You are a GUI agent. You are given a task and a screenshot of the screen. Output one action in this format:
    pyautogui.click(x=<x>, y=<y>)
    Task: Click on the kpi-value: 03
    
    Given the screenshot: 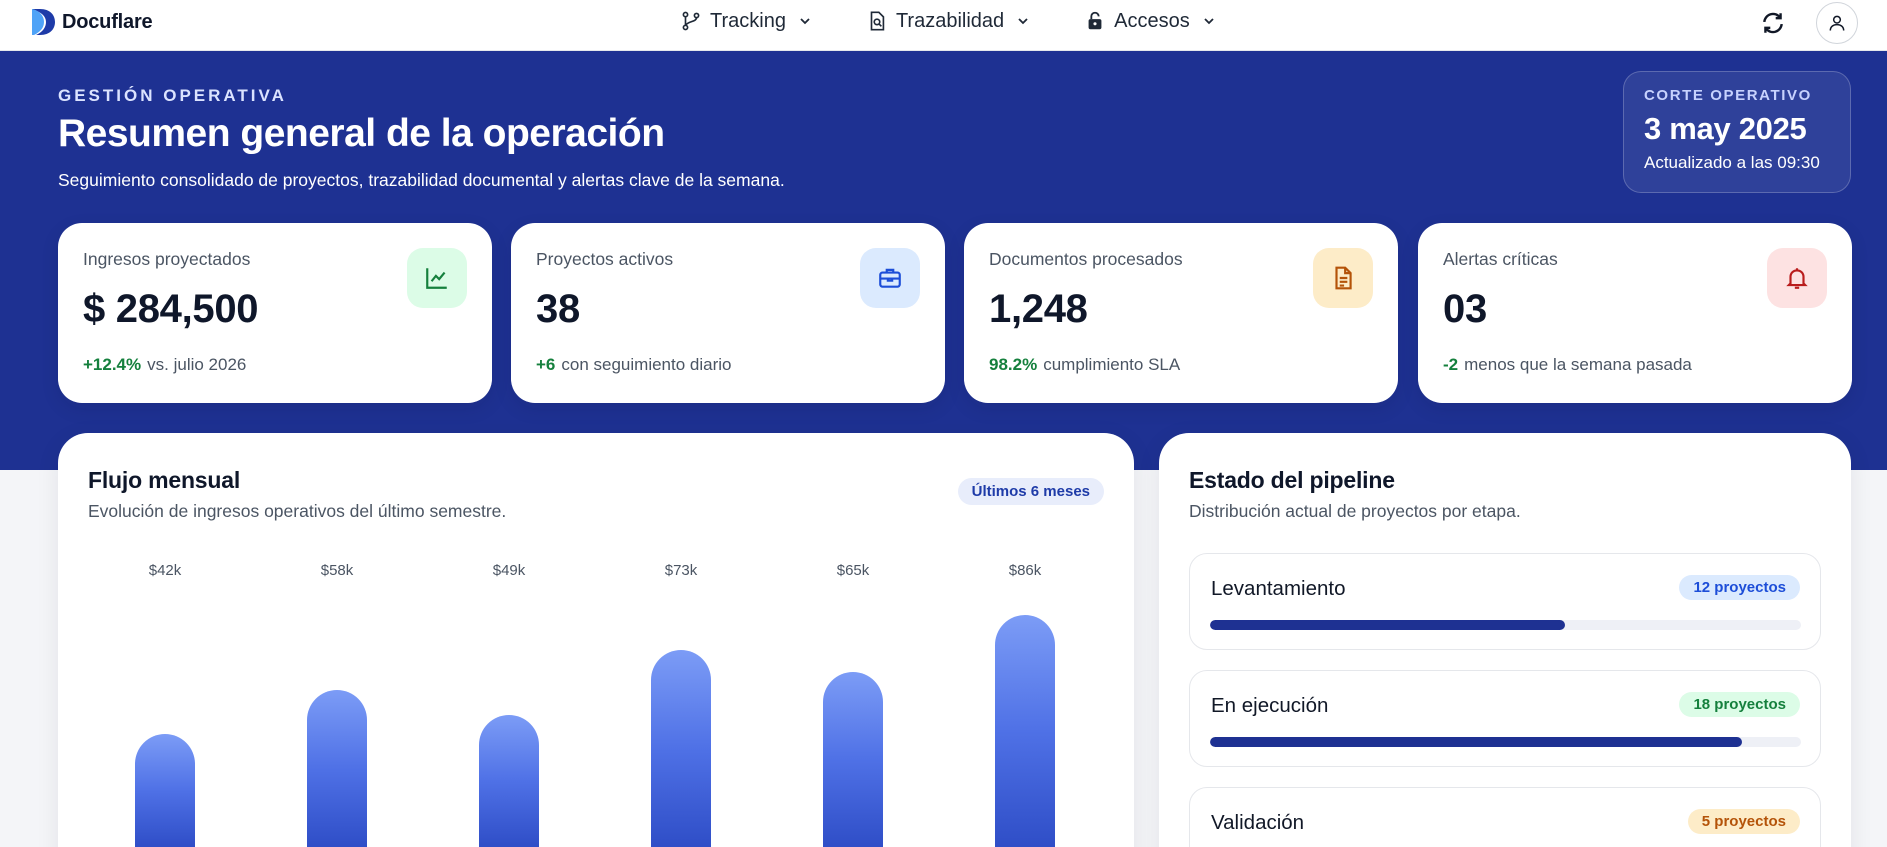 What is the action you would take?
    pyautogui.click(x=1465, y=309)
    